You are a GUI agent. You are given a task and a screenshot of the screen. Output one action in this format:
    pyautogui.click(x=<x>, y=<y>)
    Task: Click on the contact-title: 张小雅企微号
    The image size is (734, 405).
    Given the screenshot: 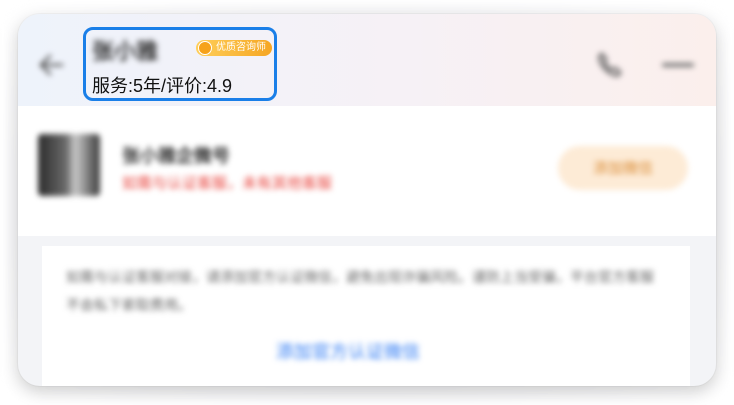 What is the action you would take?
    pyautogui.click(x=176, y=156)
    